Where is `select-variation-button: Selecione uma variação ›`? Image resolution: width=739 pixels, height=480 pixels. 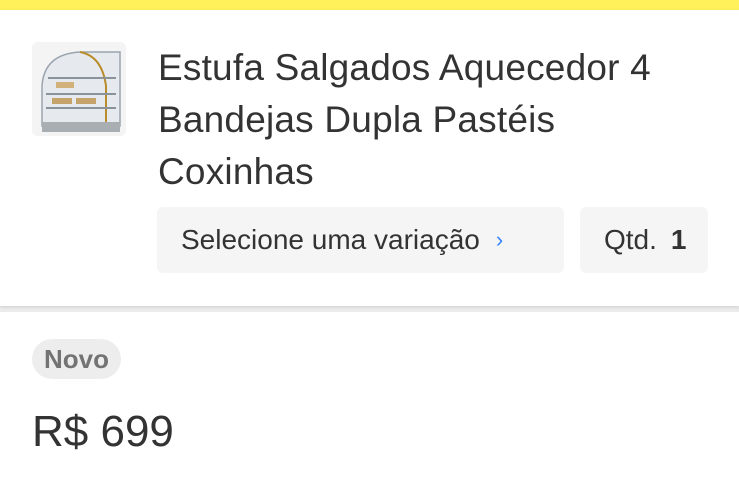 select-variation-button: Selecione uma variação › is located at coordinates (360, 240).